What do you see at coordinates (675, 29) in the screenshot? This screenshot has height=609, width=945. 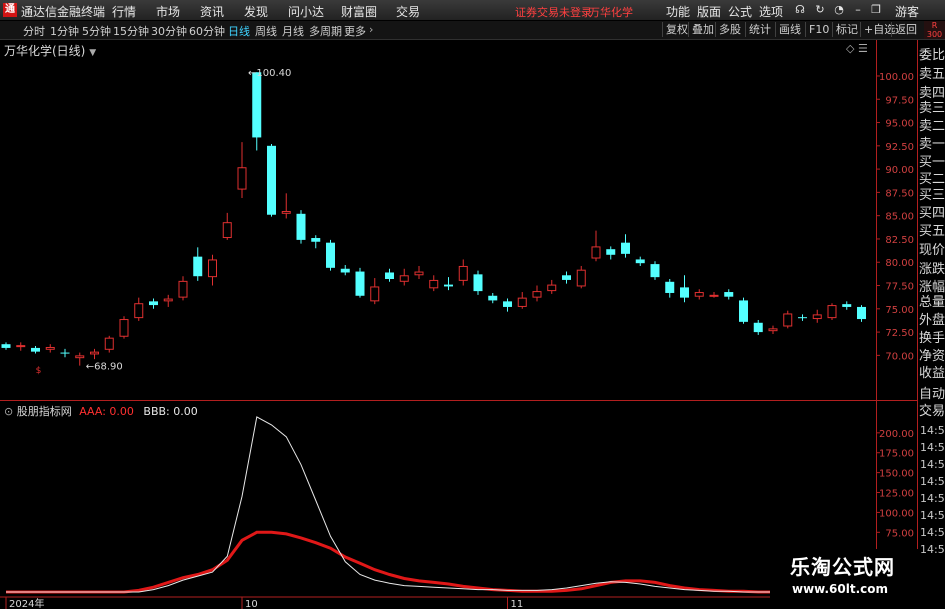 I see `tool-adjust: 复权` at bounding box center [675, 29].